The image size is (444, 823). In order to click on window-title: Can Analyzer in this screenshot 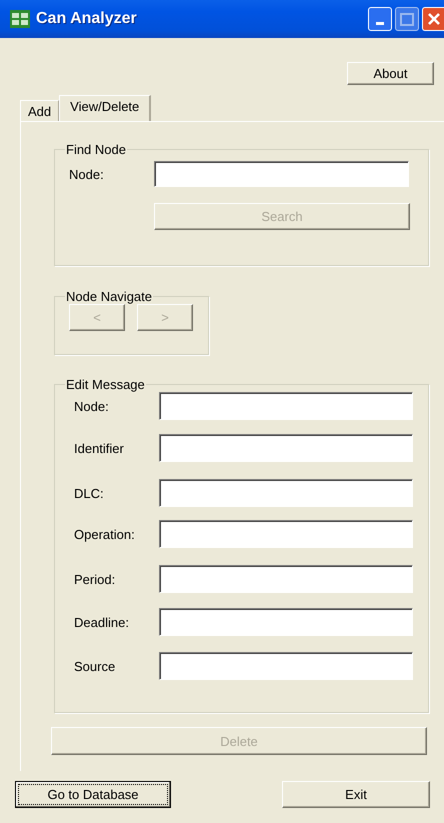, I will do `click(86, 19)`.